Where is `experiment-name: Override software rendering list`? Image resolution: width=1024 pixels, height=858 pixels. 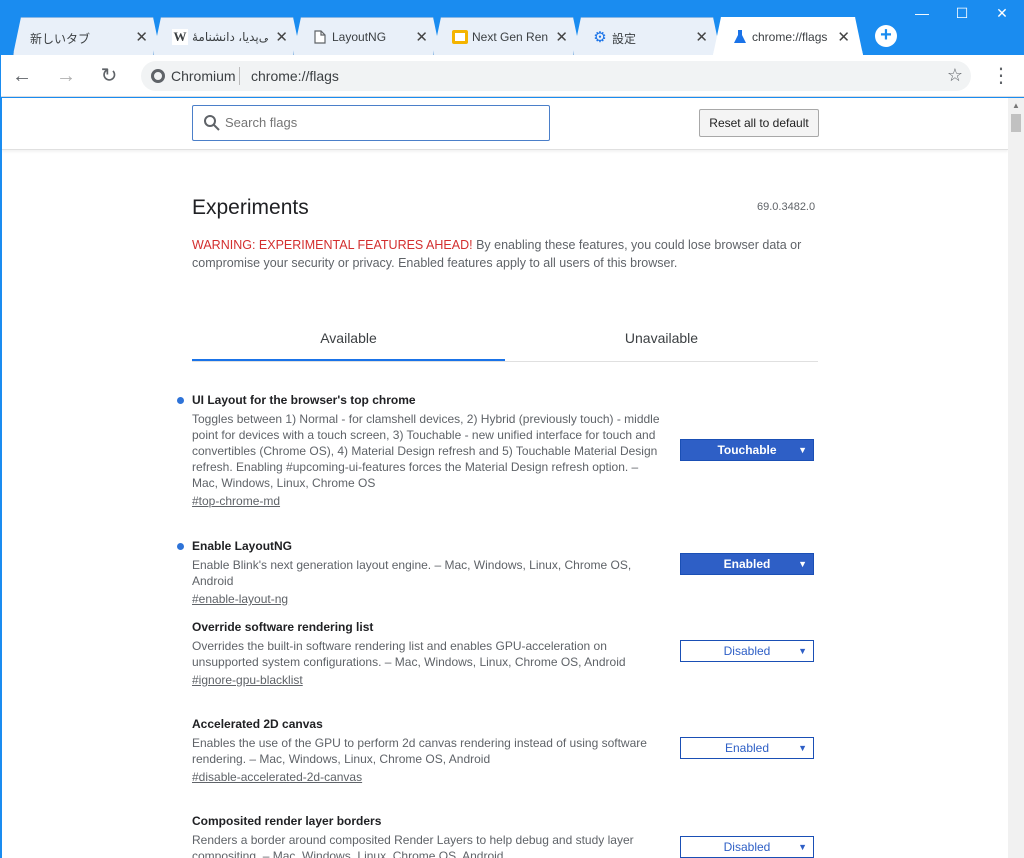 experiment-name: Override software rendering list is located at coordinates (283, 627).